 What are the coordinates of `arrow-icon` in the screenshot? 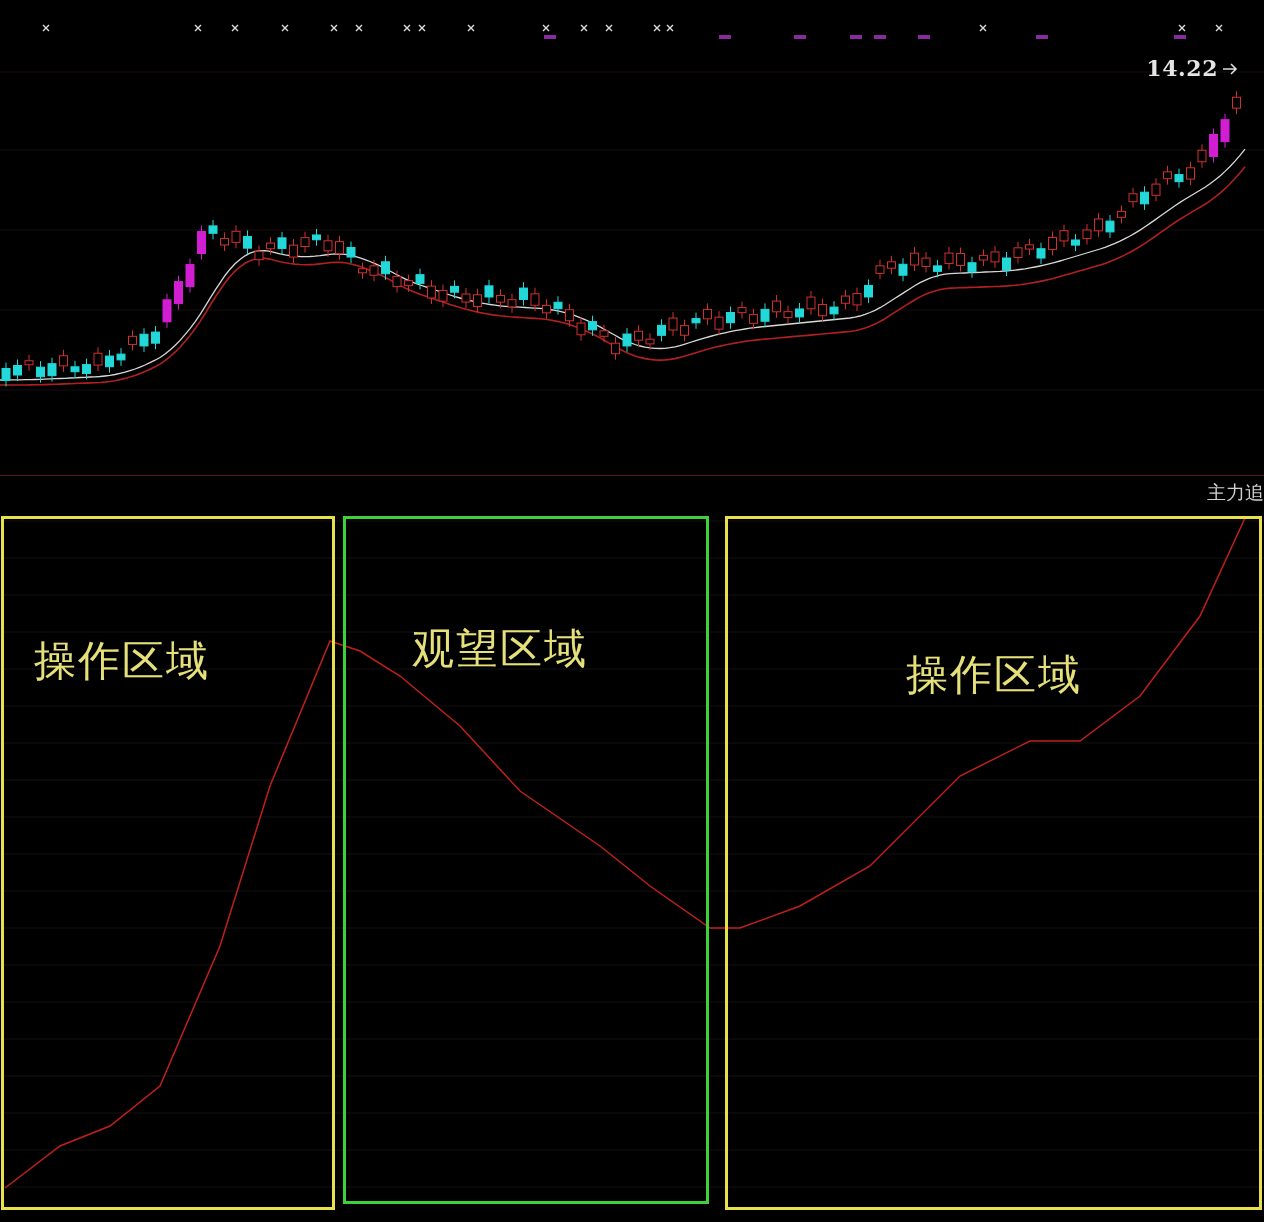 It's located at (1230, 68).